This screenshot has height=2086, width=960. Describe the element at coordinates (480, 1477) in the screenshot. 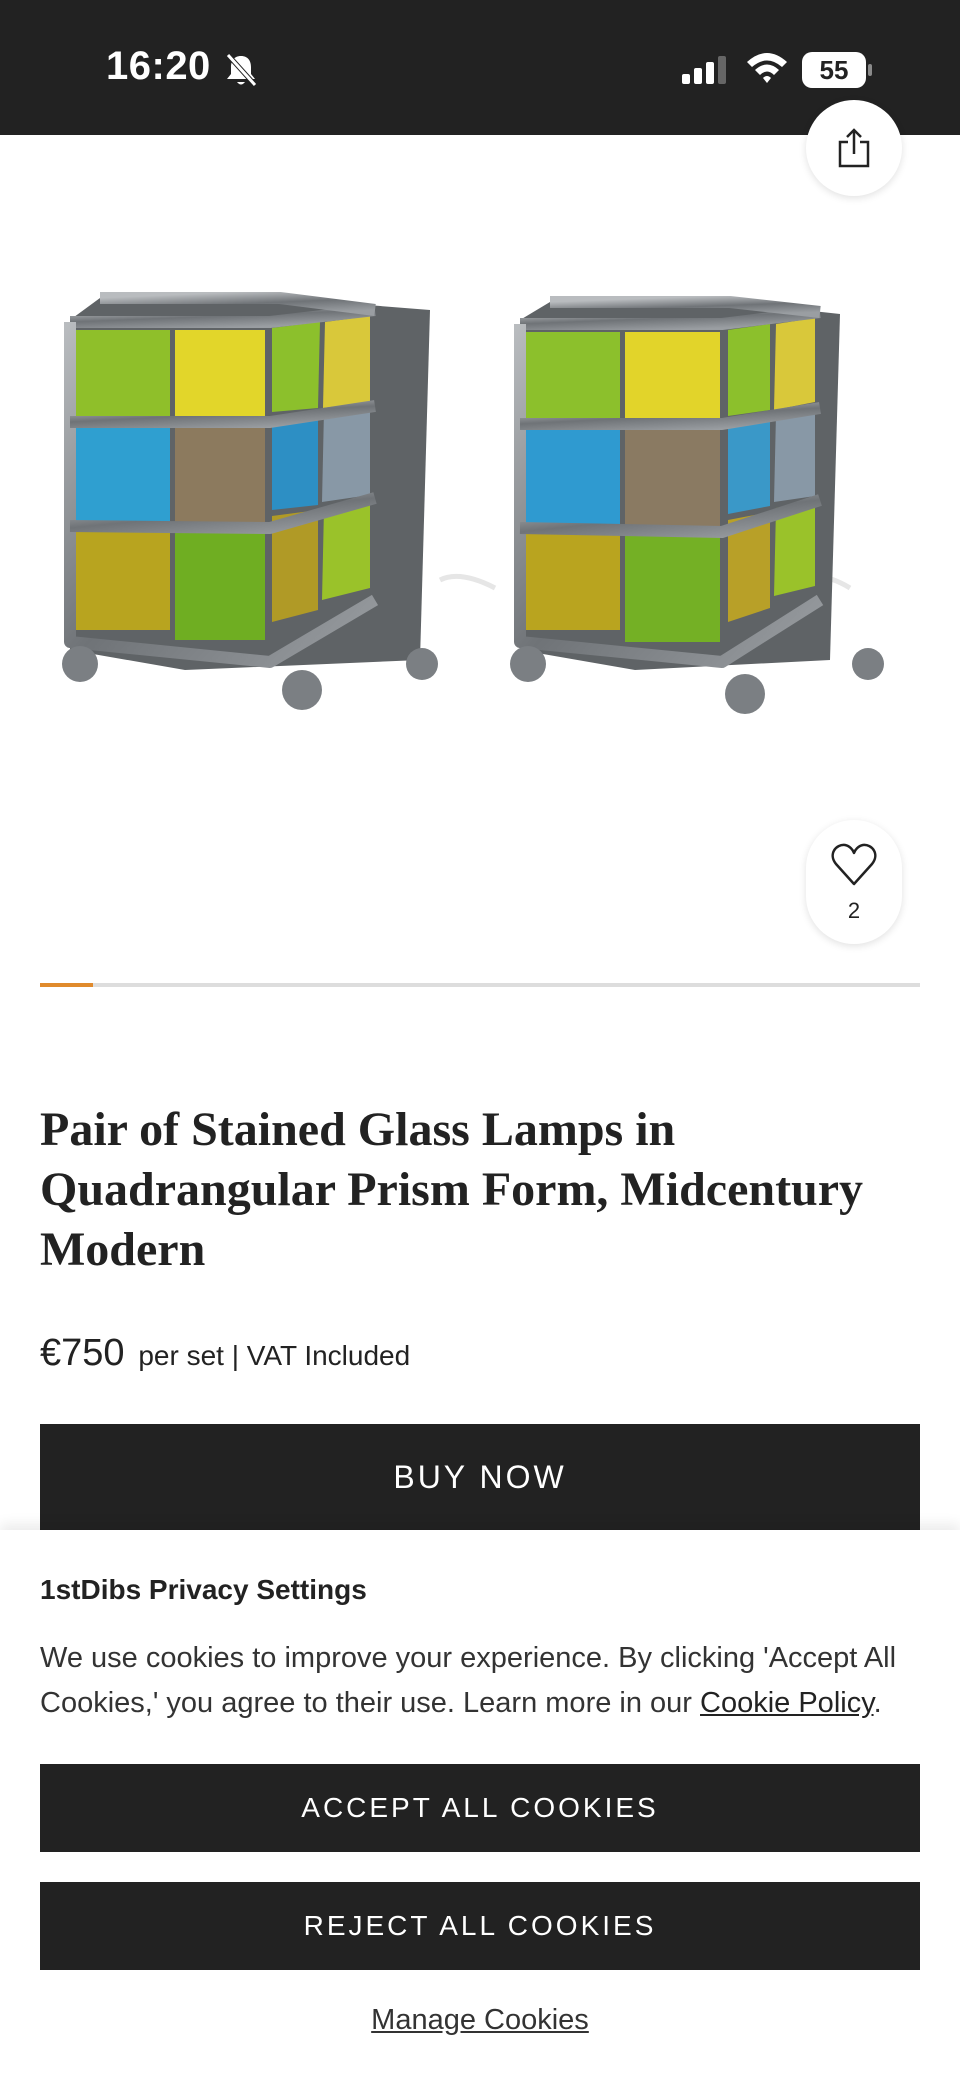

I see `buy-now-button: BUY NOW` at that location.